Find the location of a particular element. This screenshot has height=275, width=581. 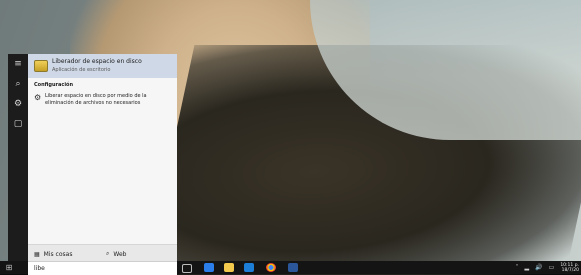

section-title: Configuración is located at coordinates (54, 85).